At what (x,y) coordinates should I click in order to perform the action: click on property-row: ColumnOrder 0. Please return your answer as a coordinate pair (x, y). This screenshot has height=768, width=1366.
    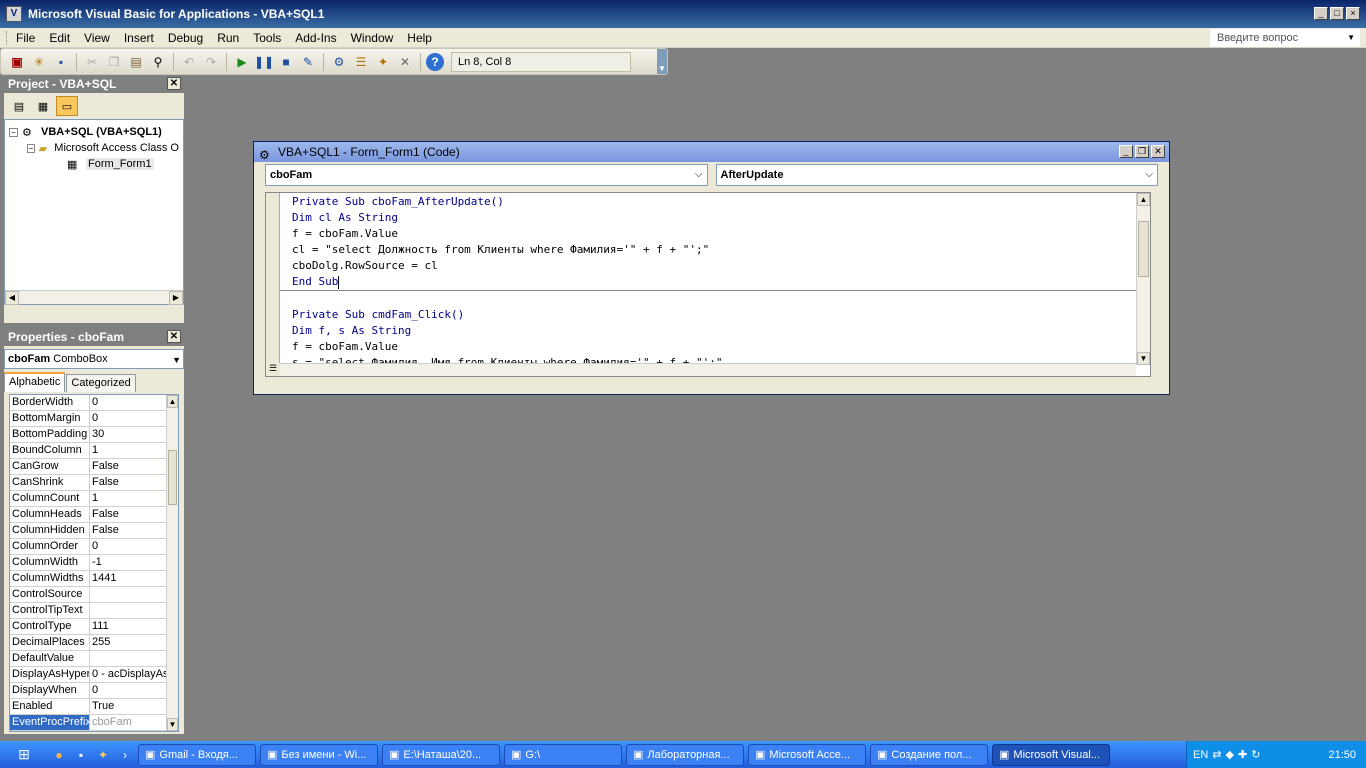
    Looking at the image, I should click on (94, 547).